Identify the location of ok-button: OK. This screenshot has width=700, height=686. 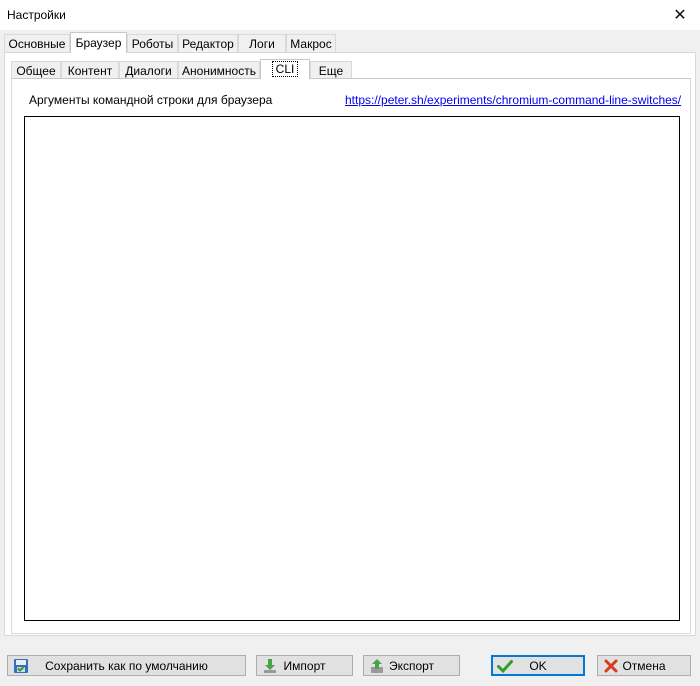
(538, 665).